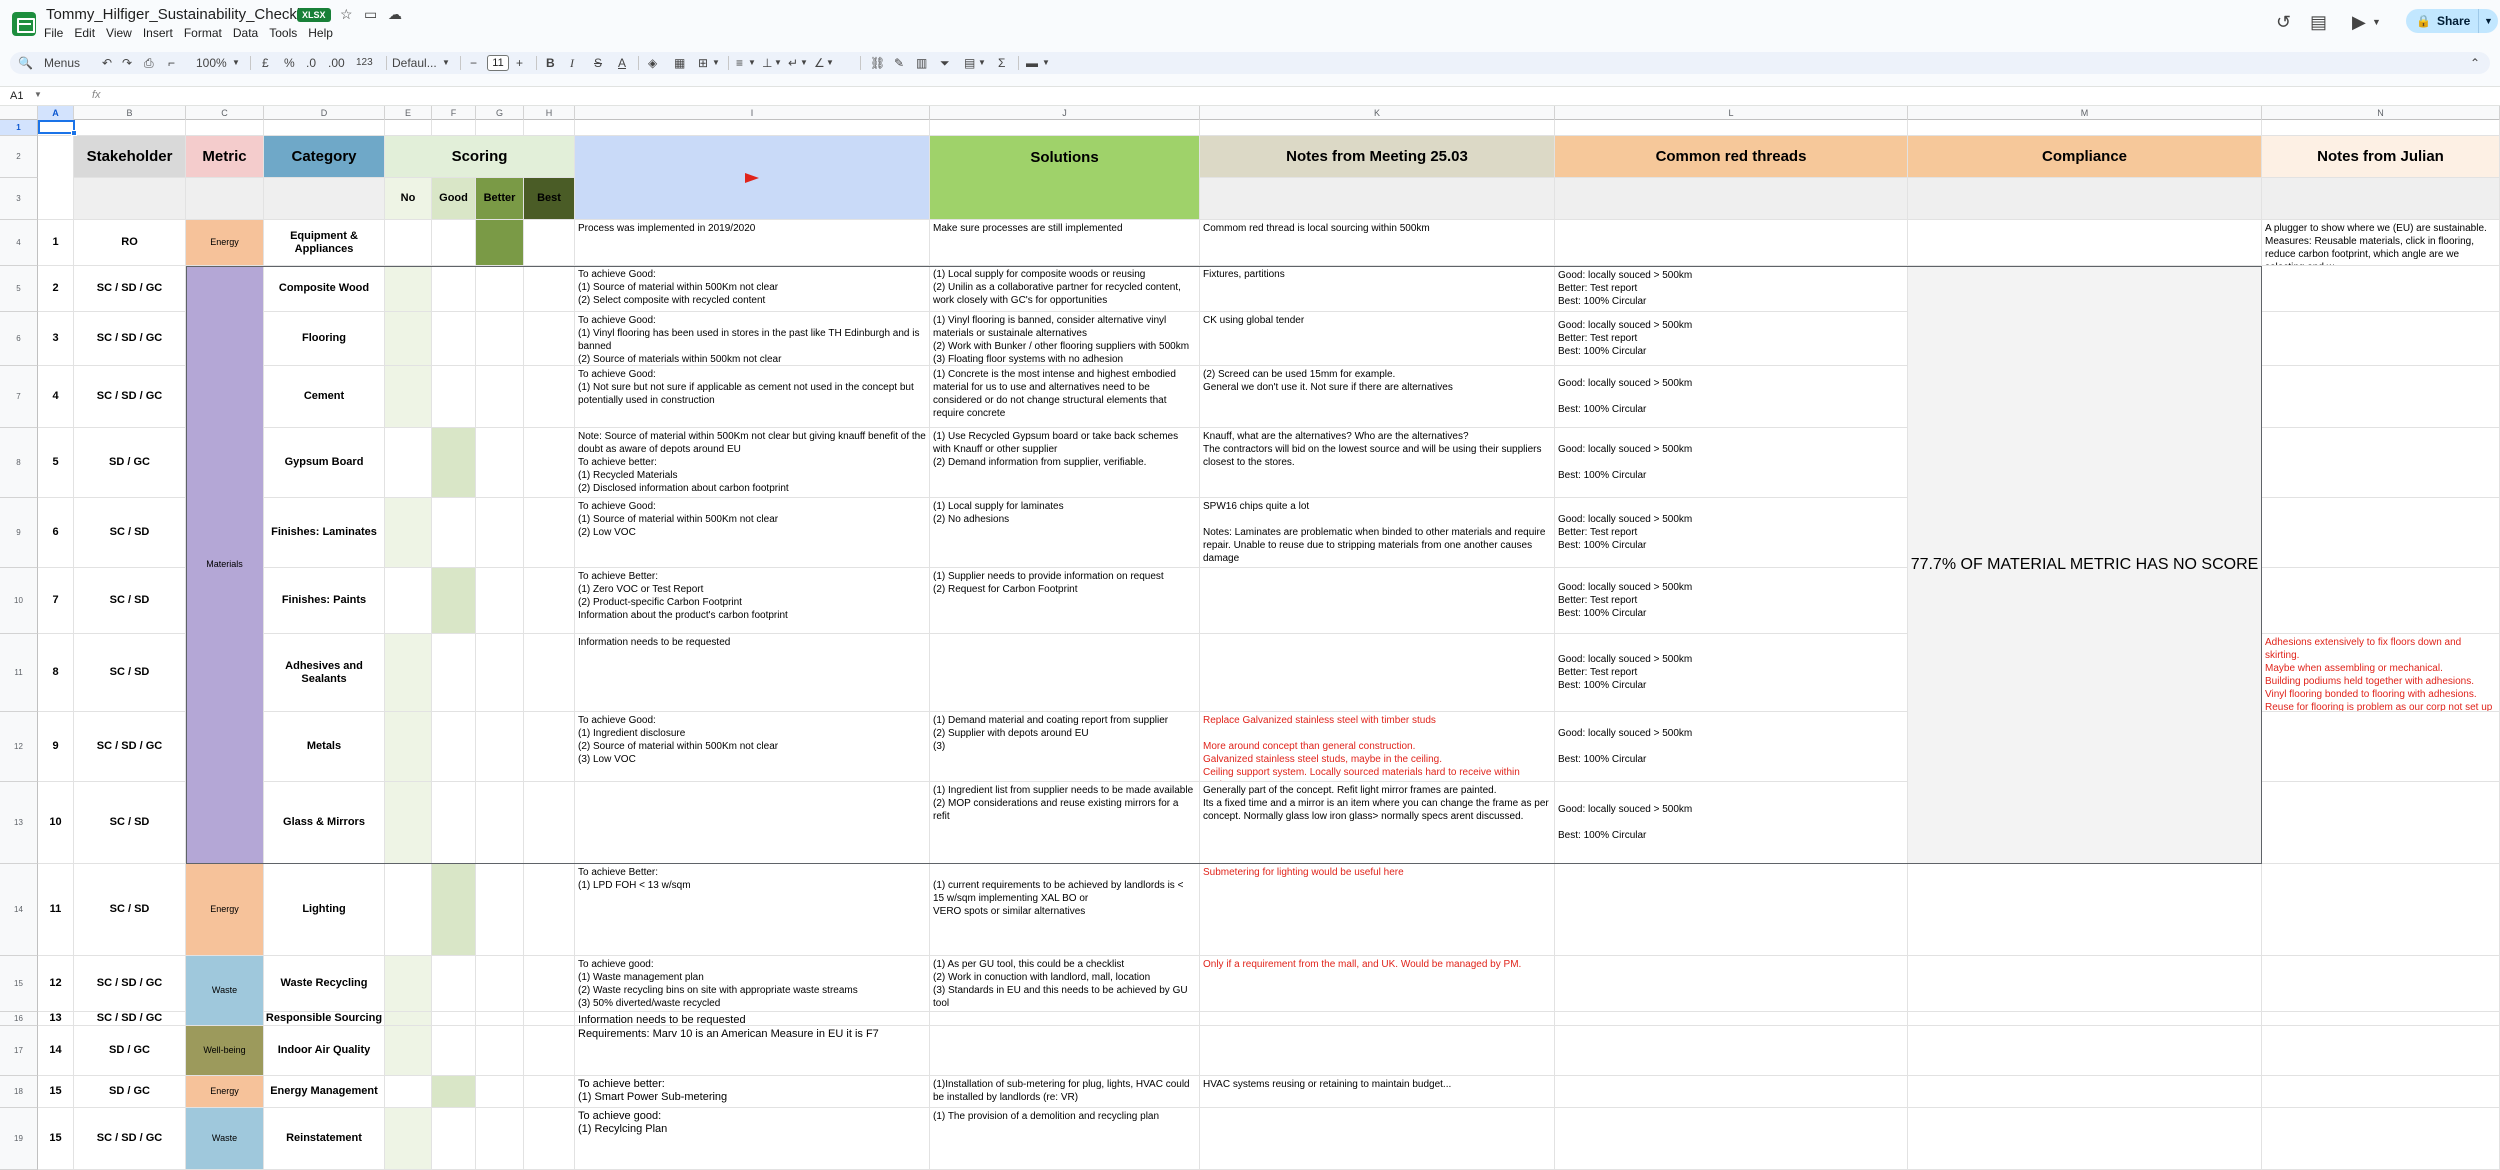 The width and height of the screenshot is (2500, 1170). Describe the element at coordinates (289, 63) in the screenshot. I see `percent-format-button: %` at that location.